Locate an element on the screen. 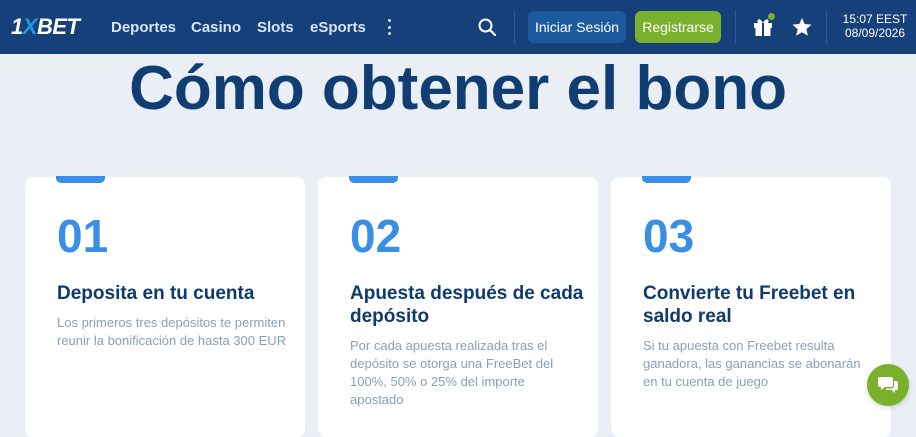 The image size is (916, 437). notification-dot is located at coordinates (771, 16).